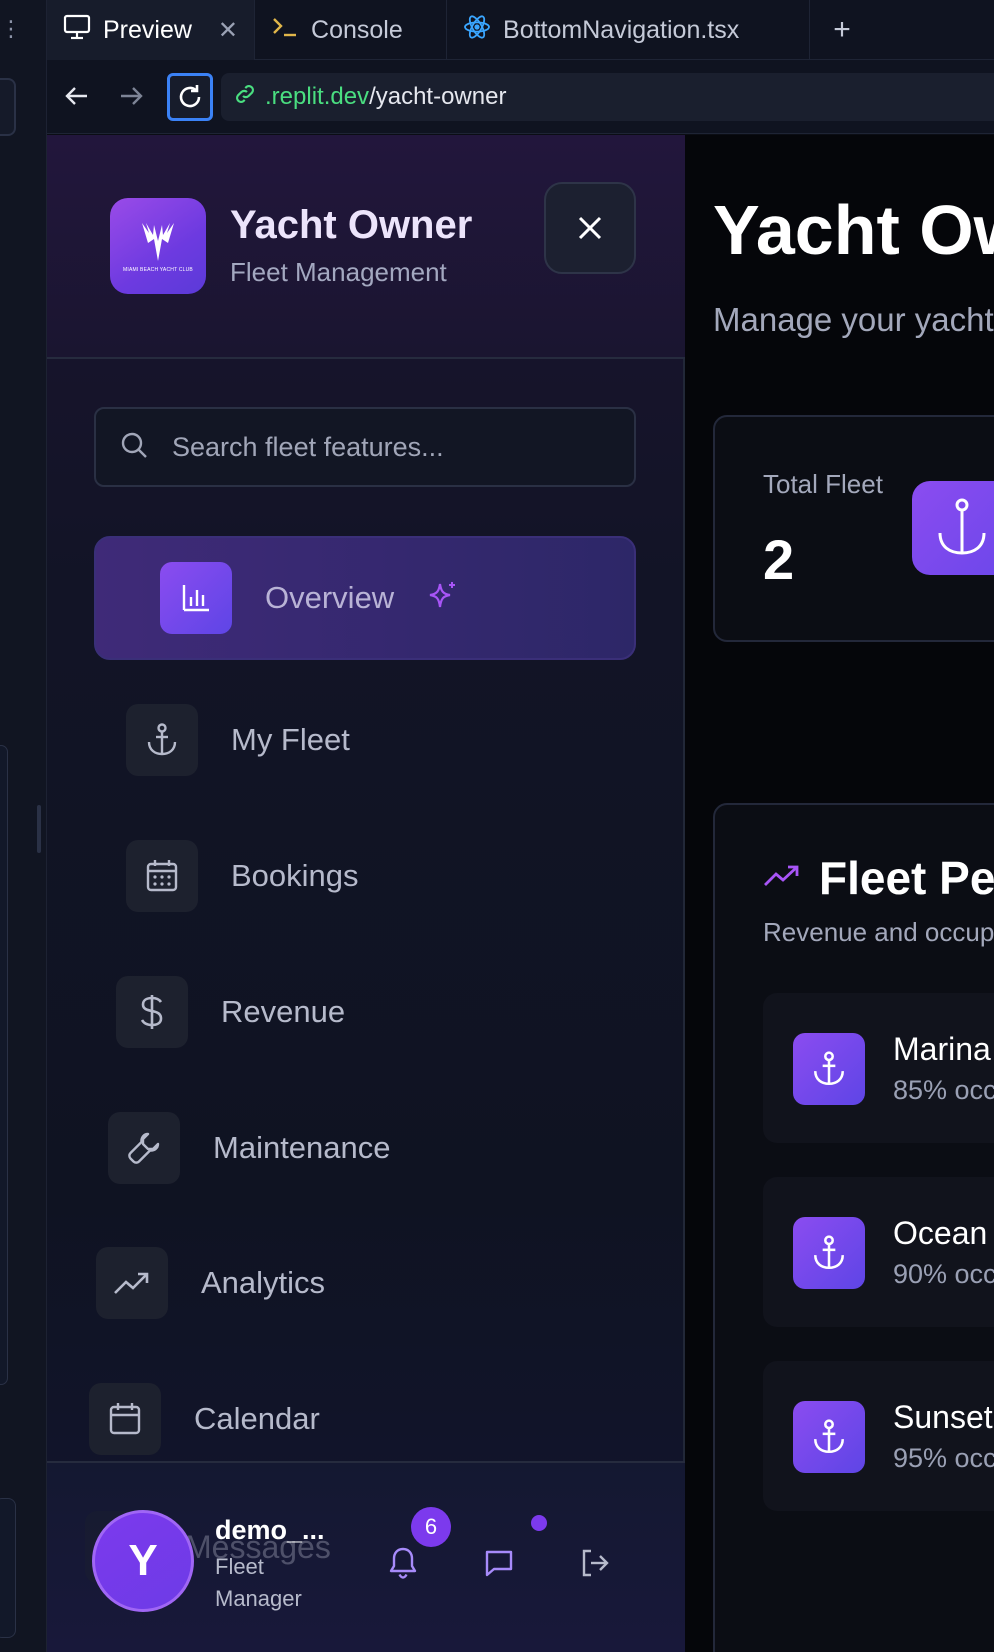 The width and height of the screenshot is (994, 1652). I want to click on ide-tab-bar: Preview ✕ Console BottomNavigation.tsx +, so click(520, 30).